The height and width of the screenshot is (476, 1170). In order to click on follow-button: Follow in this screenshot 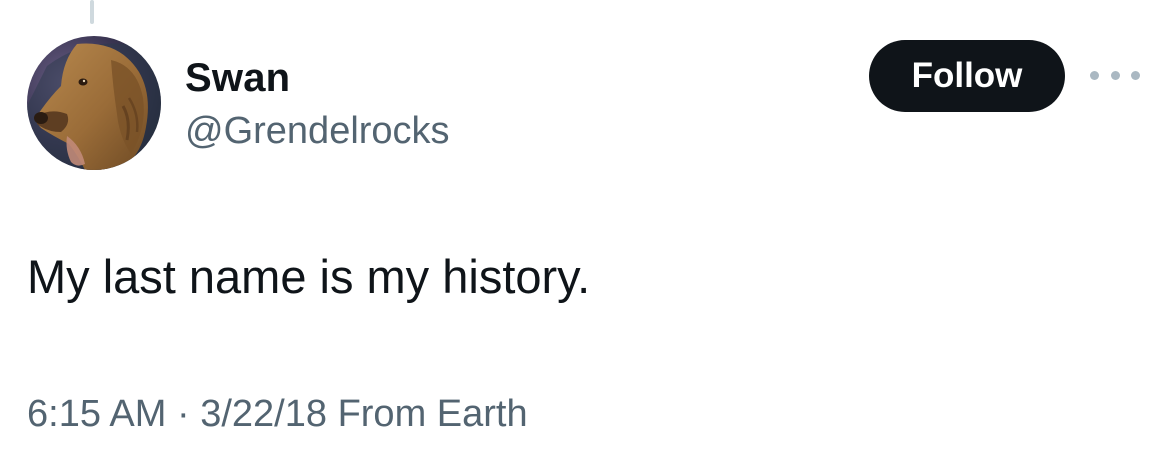, I will do `click(967, 76)`.